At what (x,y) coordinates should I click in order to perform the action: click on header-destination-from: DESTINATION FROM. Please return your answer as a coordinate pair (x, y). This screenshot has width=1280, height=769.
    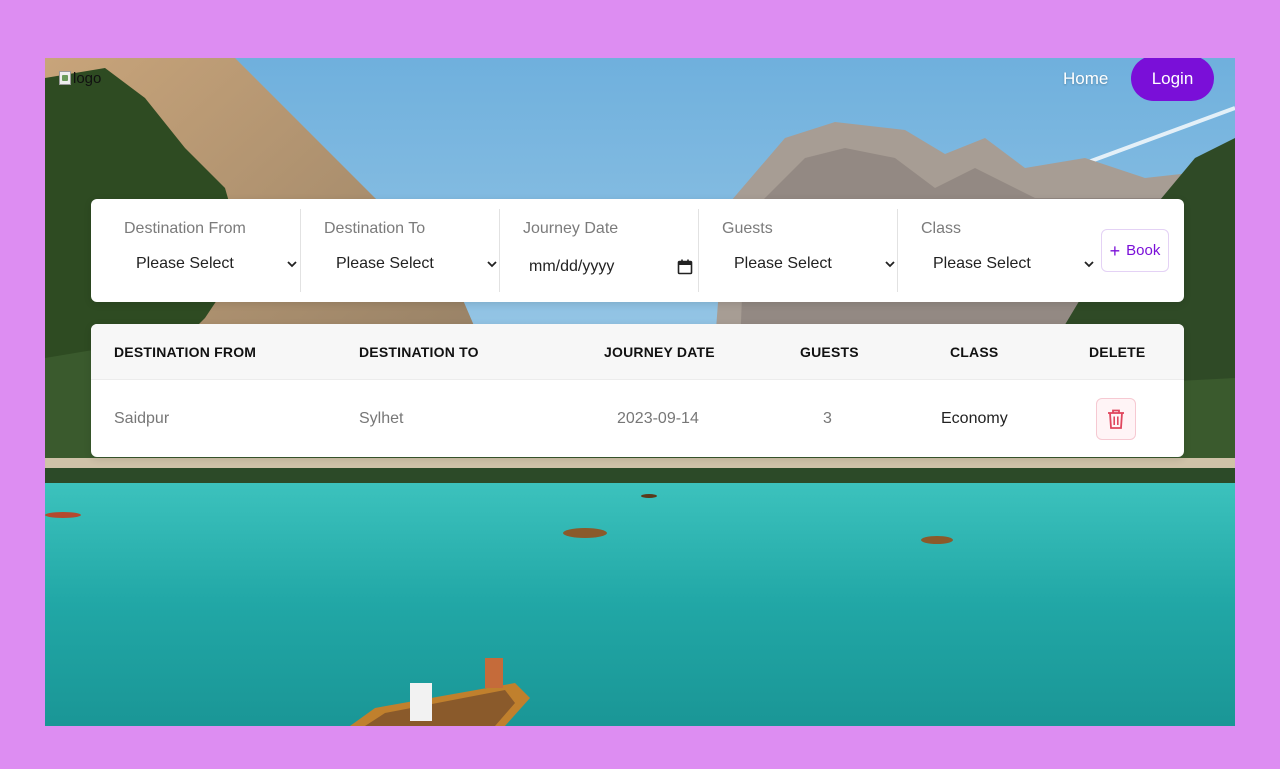
    Looking at the image, I should click on (185, 352).